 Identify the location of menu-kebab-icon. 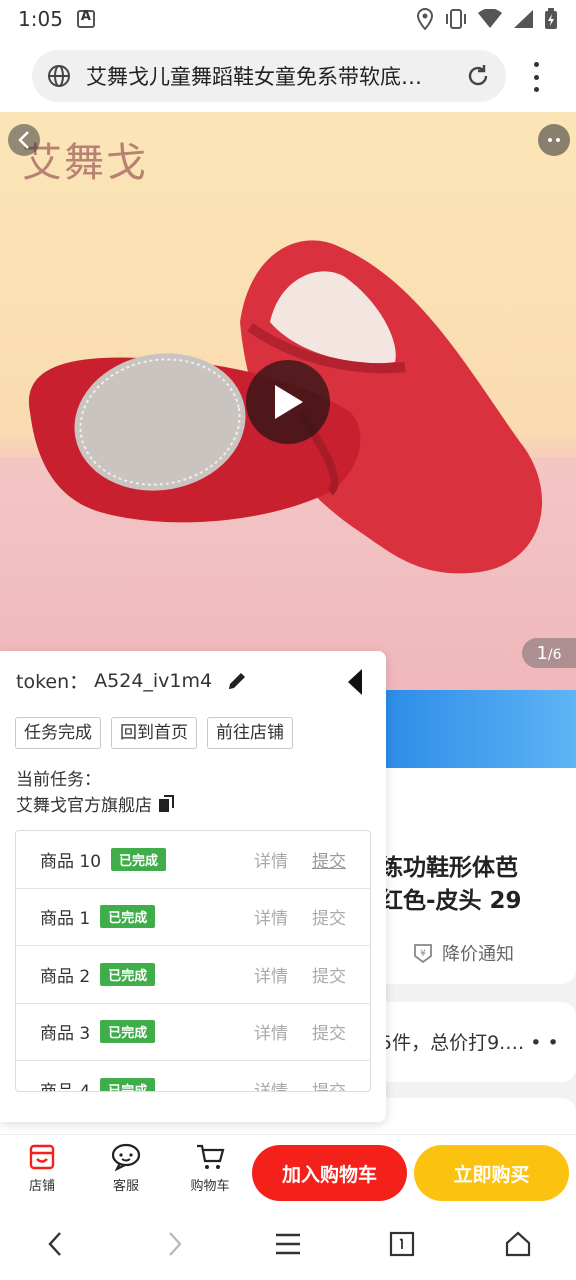
(536, 77).